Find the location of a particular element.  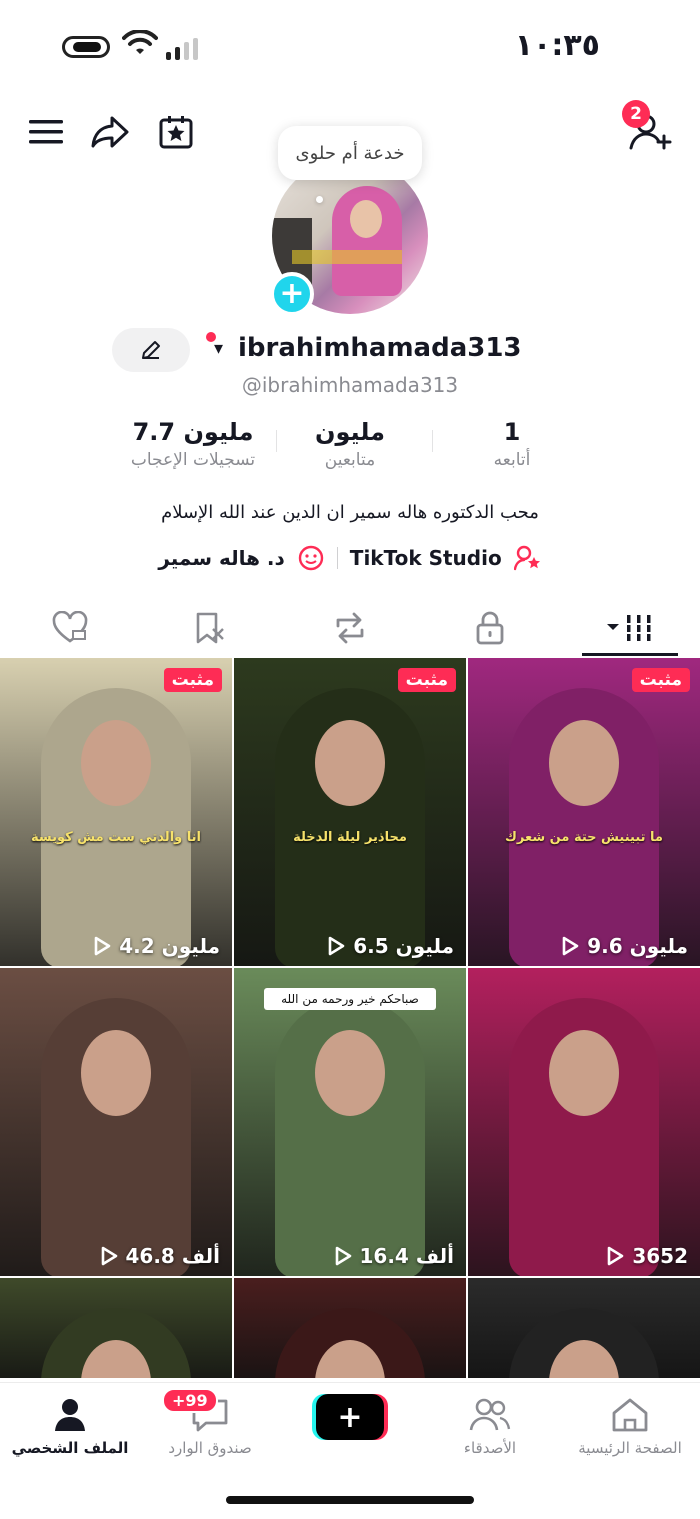

view-count: 4.2 مليون is located at coordinates (156, 946).